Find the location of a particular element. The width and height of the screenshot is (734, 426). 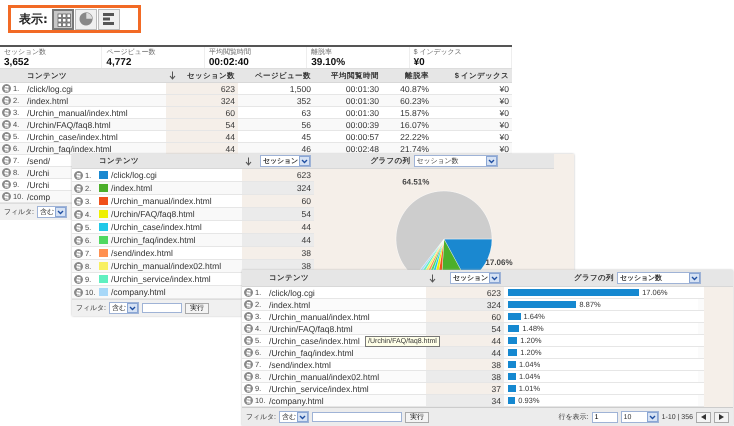

page-path-cell-text: /Urchin/FAQ/faq8.html is located at coordinates (69, 124).